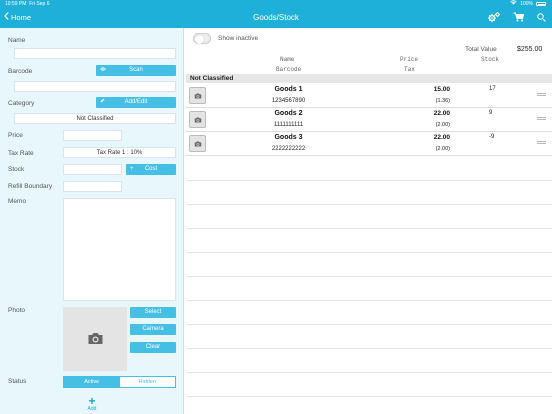  What do you see at coordinates (95, 53) in the screenshot?
I see `name-input` at bounding box center [95, 53].